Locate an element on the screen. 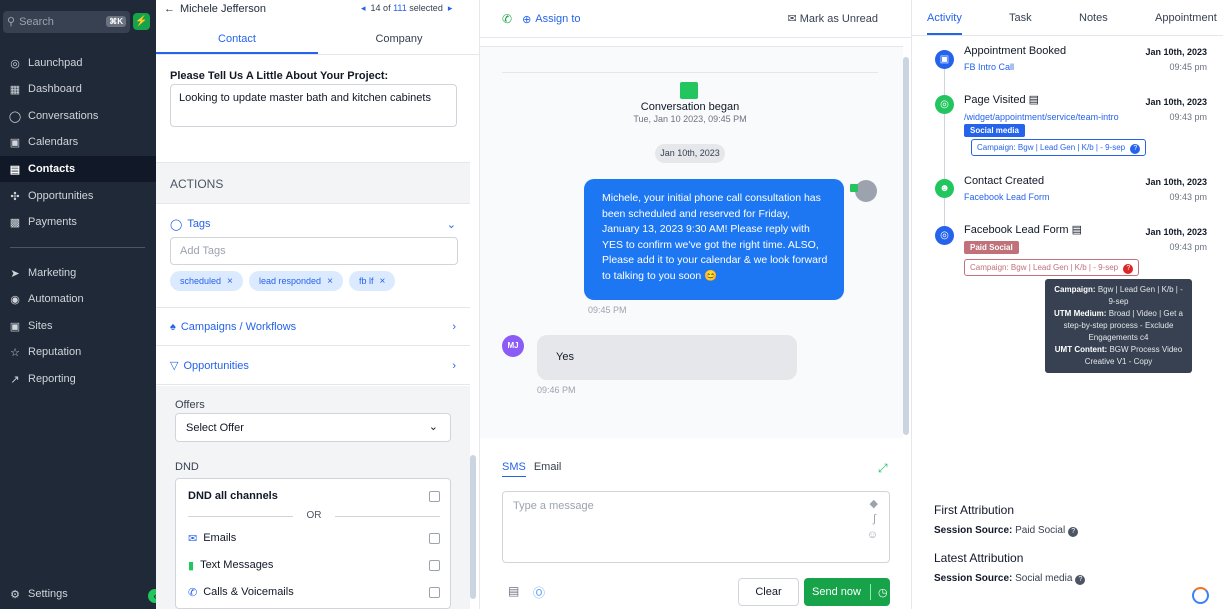 This screenshot has height=609, width=1223. phone-icon: ✆ is located at coordinates (507, 19).